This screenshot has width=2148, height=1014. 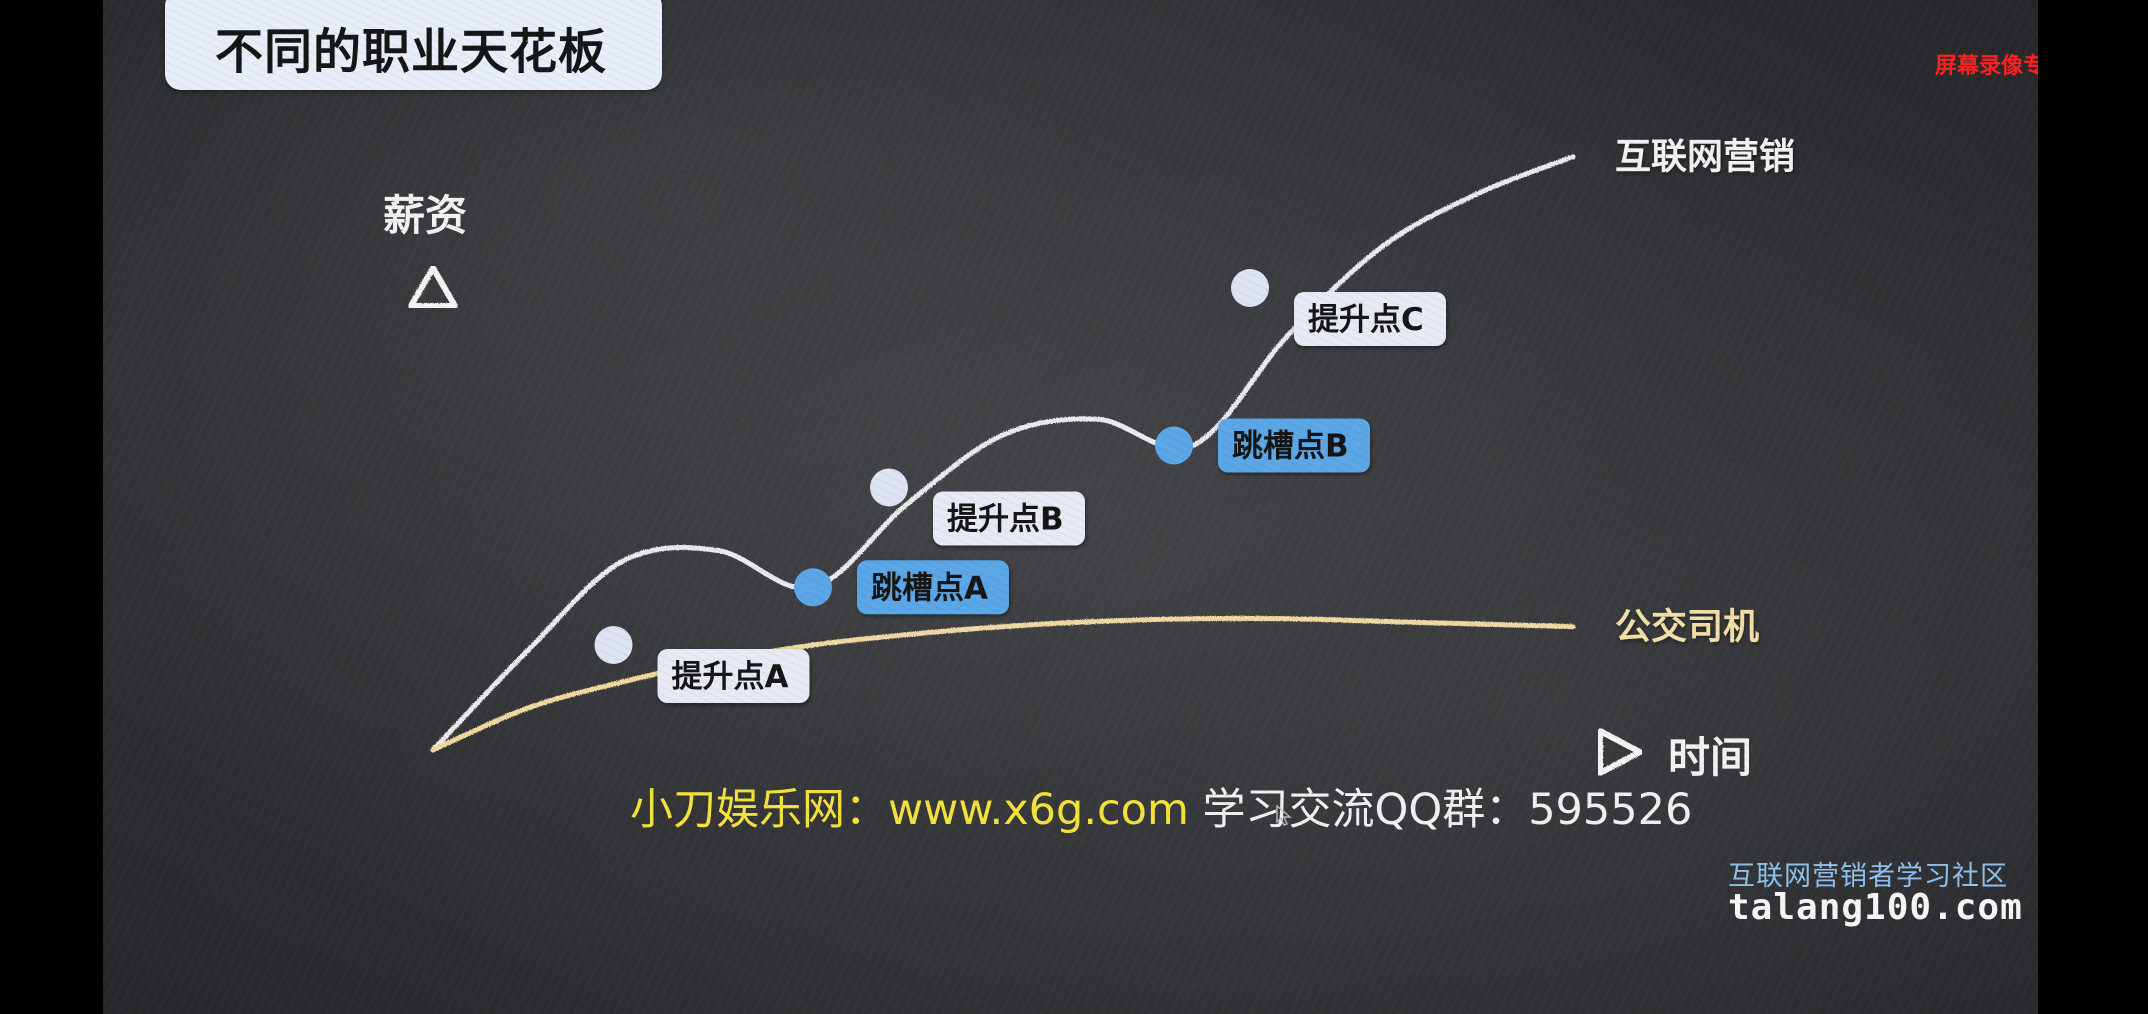 I want to click on series-label-0: 互联网营销, so click(x=1705, y=157).